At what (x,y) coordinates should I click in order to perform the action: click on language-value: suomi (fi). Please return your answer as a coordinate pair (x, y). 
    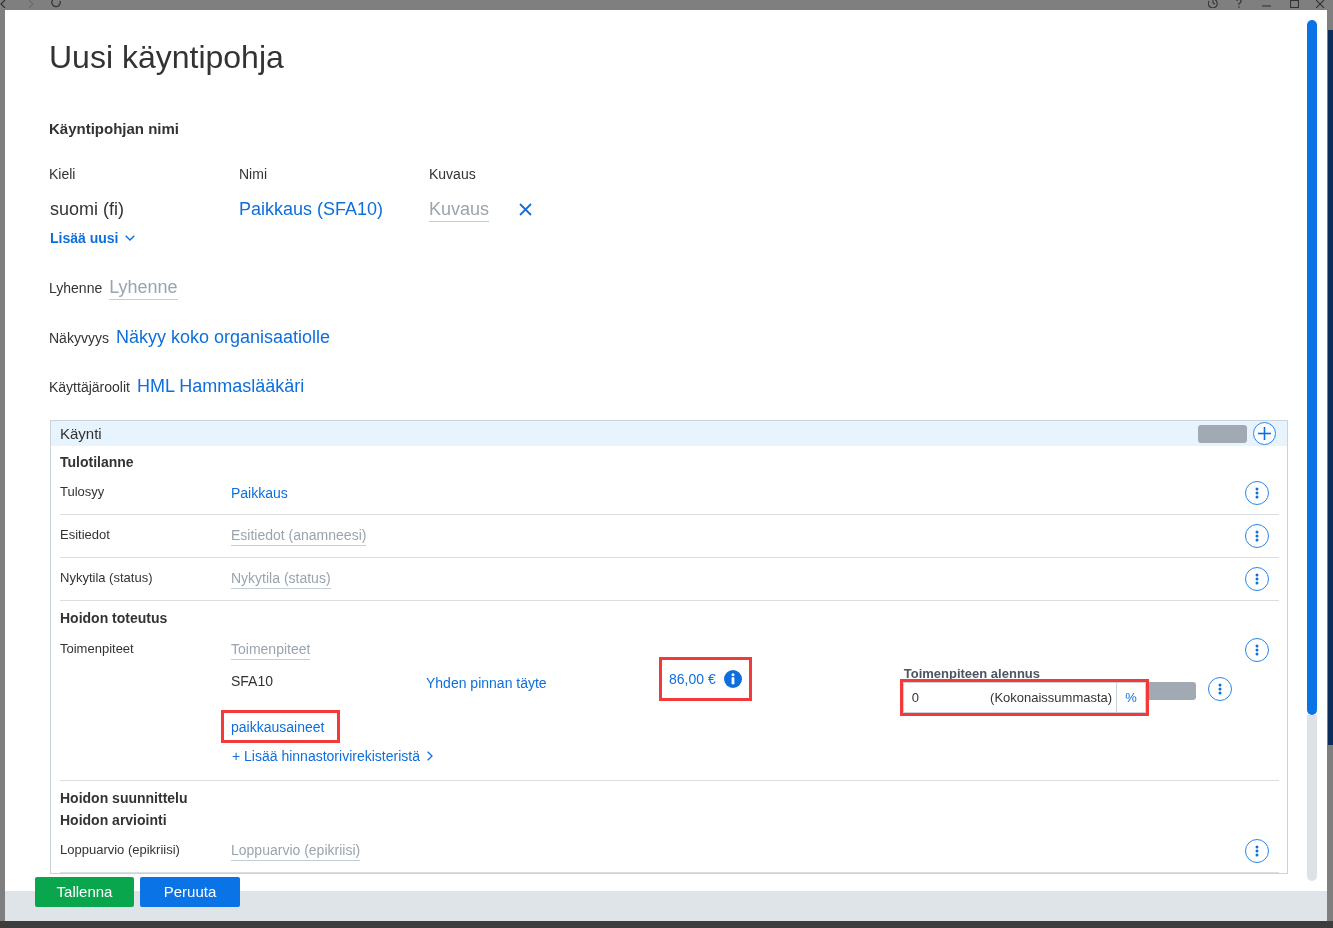
    Looking at the image, I should click on (87, 209).